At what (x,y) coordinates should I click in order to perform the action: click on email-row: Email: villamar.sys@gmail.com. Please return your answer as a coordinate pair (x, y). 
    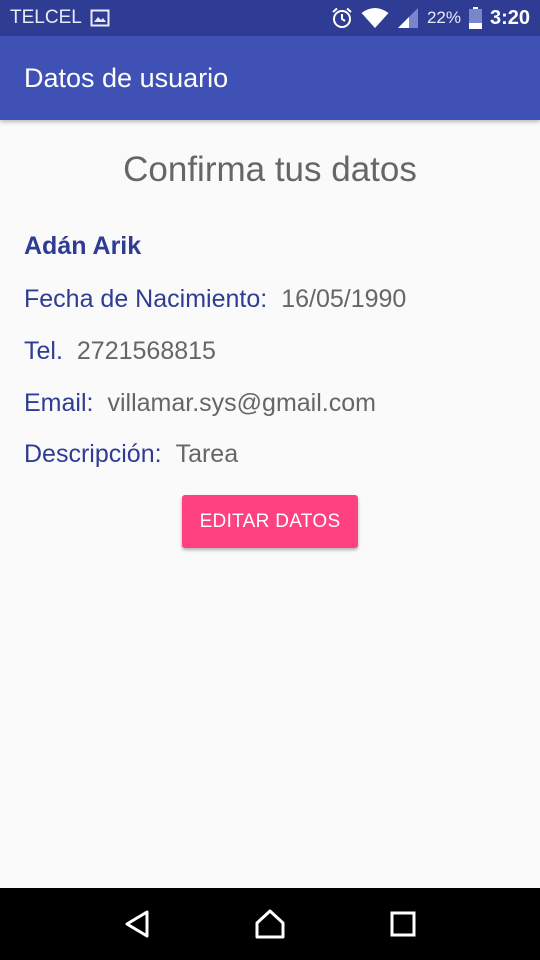
    Looking at the image, I should click on (200, 403).